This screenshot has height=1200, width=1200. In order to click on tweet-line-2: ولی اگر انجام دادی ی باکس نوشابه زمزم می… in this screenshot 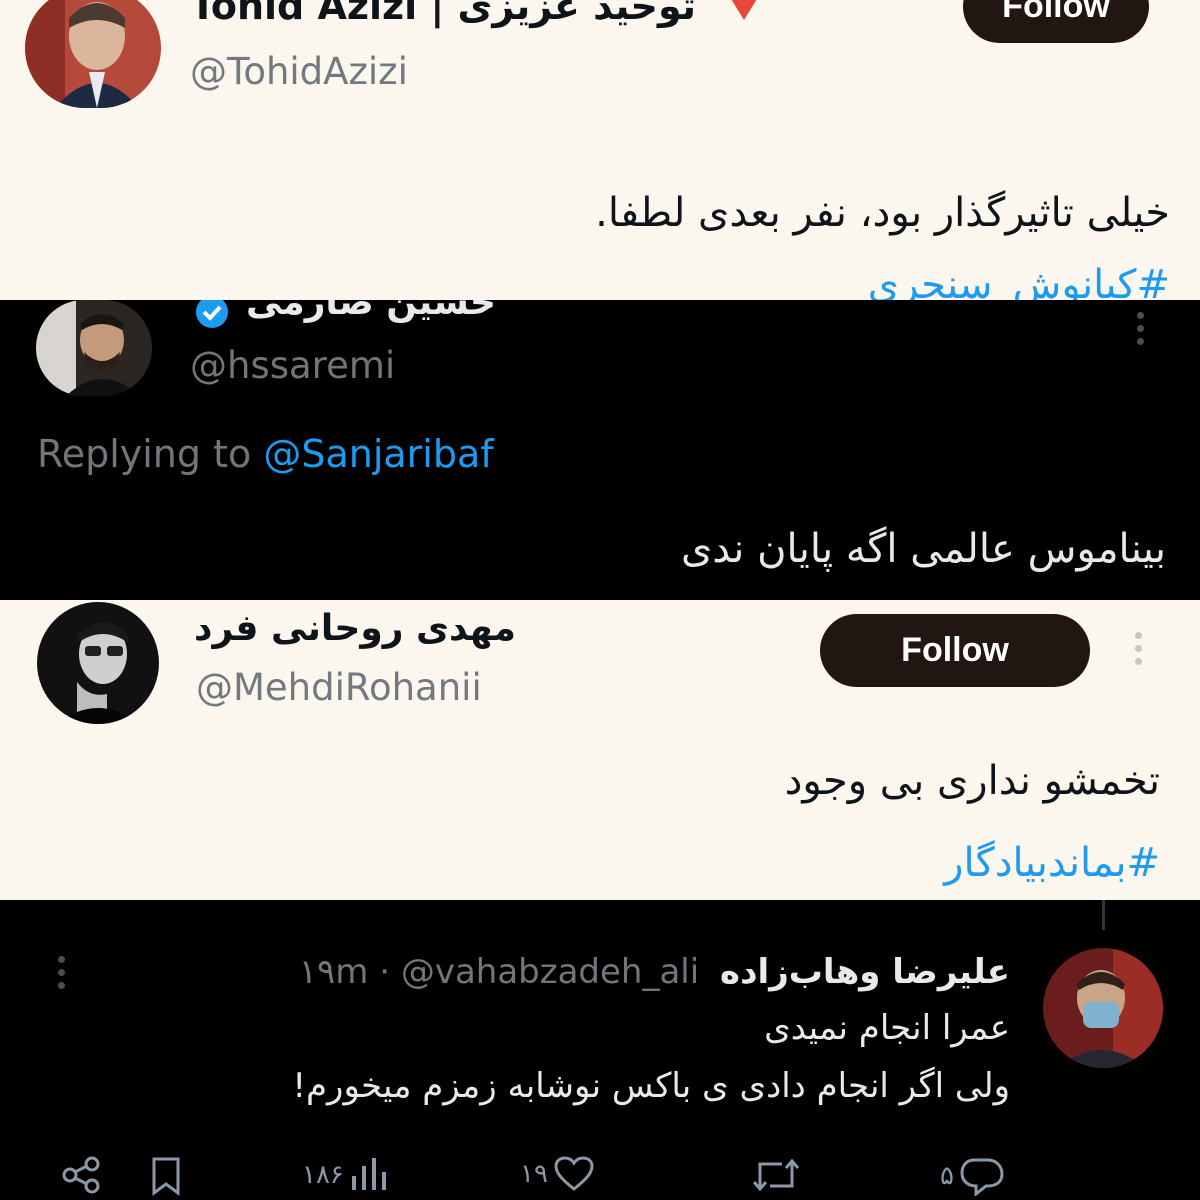, I will do `click(651, 1086)`.